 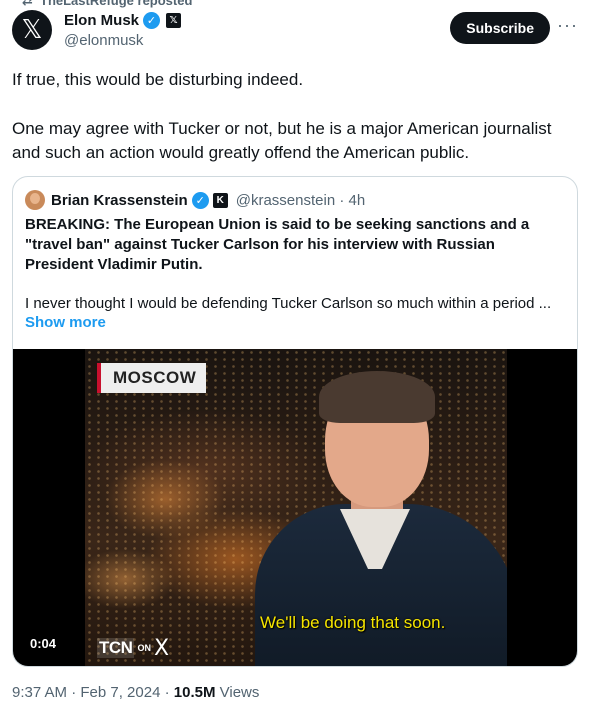 What do you see at coordinates (119, 200) in the screenshot?
I see `quote-display-name: Brian Krassenstein` at bounding box center [119, 200].